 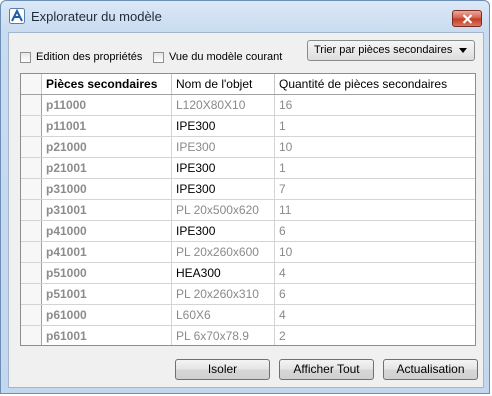 What do you see at coordinates (383, 50) in the screenshot?
I see `sort-dropdown-value: Trier par pièces secondaires` at bounding box center [383, 50].